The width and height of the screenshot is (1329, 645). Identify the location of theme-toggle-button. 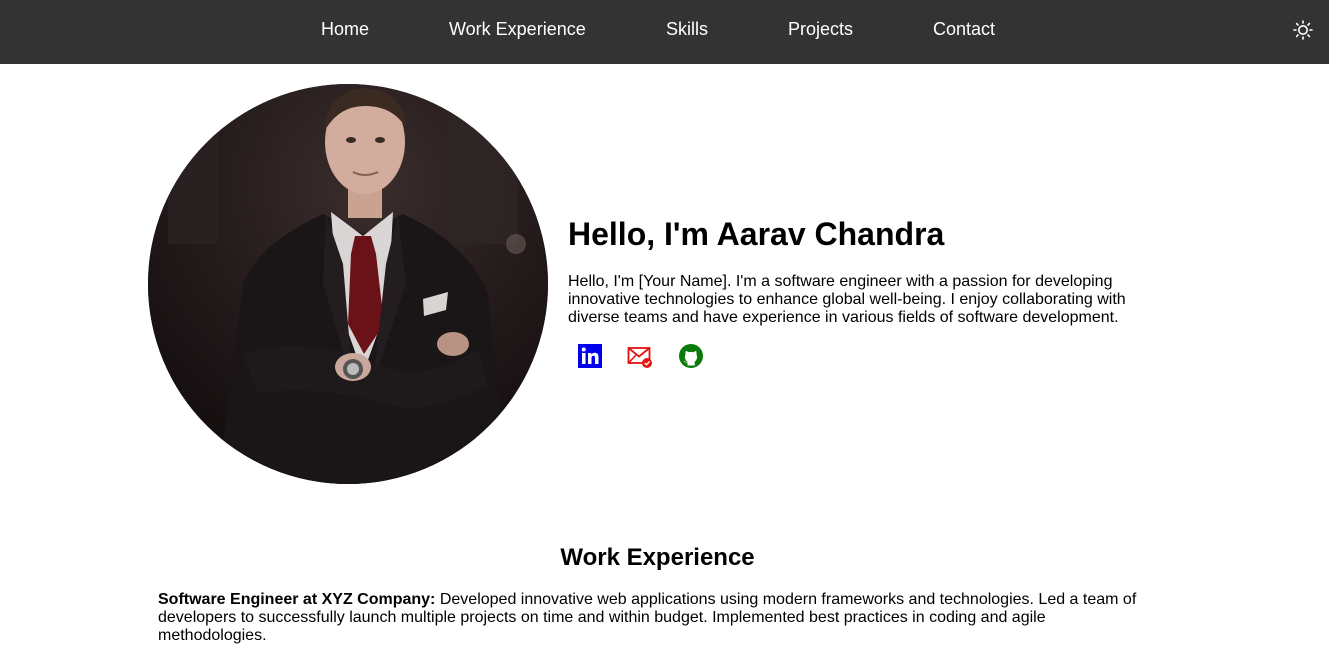
(1303, 30).